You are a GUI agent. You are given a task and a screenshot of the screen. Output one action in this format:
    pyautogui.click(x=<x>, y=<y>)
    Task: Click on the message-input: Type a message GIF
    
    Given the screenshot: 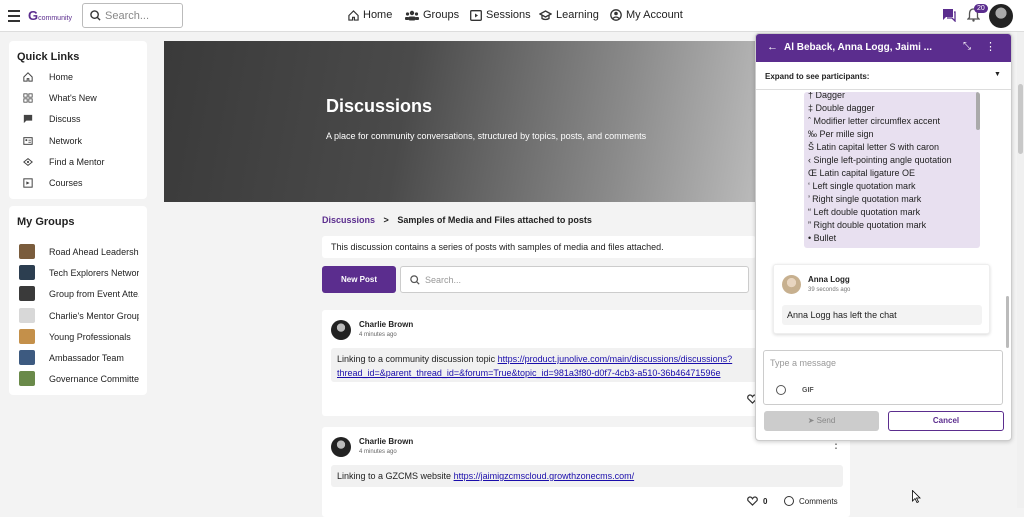 What is the action you would take?
    pyautogui.click(x=883, y=377)
    